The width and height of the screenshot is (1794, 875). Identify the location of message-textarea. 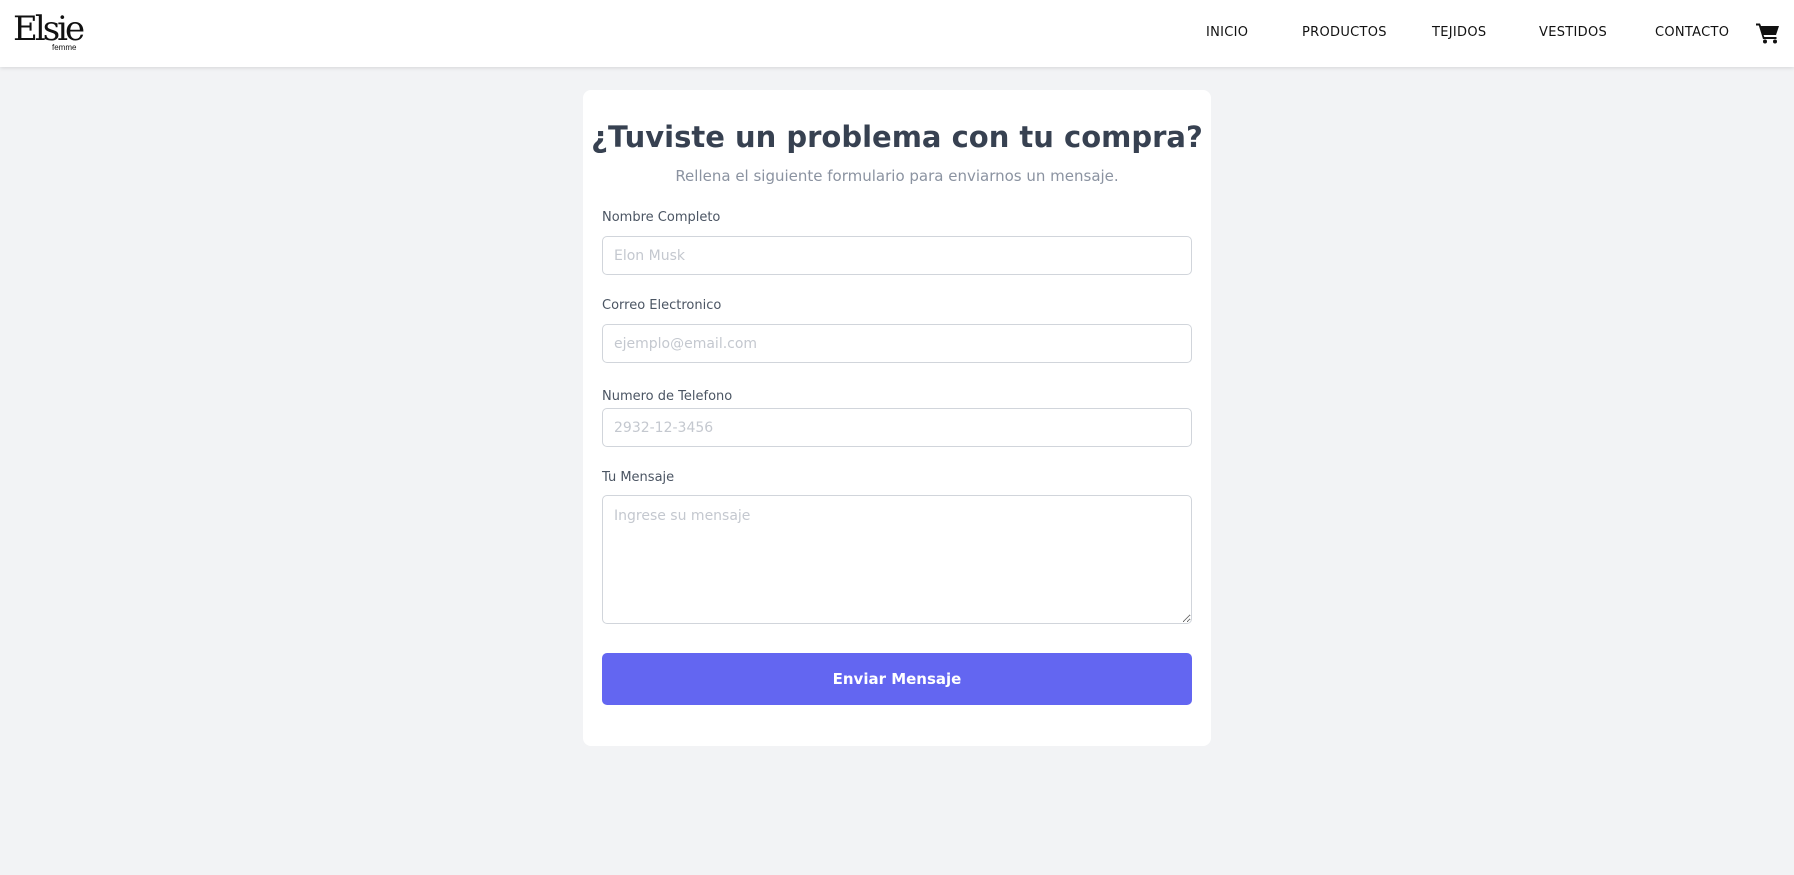
(897, 559).